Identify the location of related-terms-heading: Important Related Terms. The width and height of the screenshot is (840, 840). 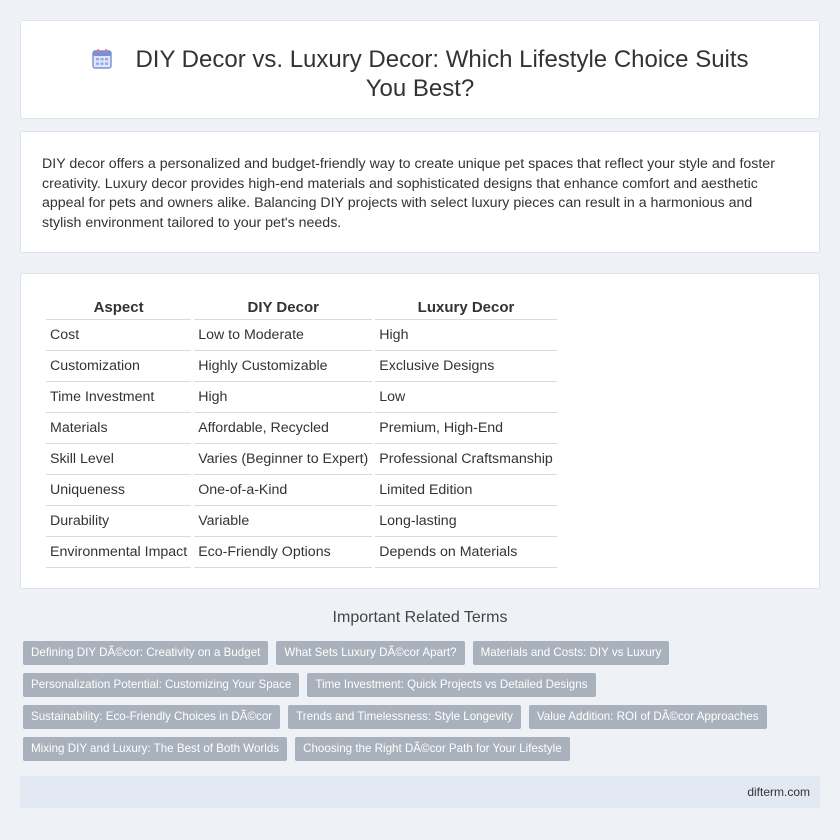
(420, 617).